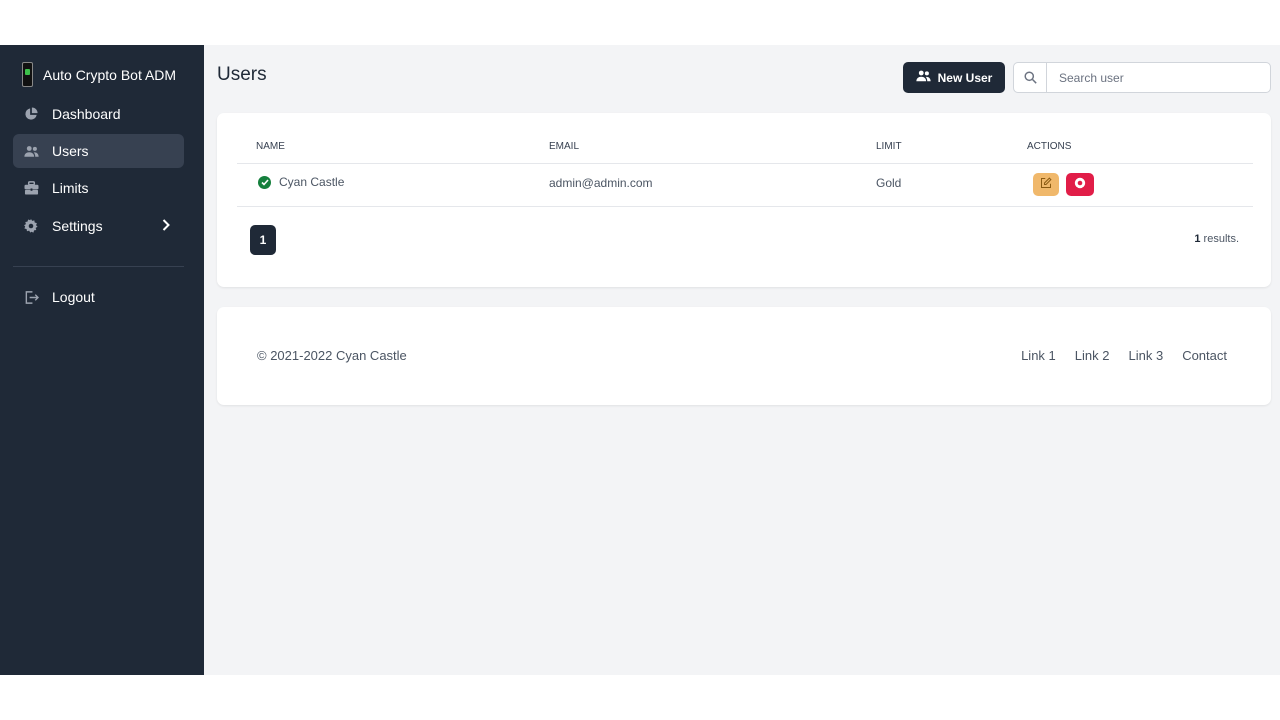 The image size is (1280, 720). Describe the element at coordinates (1219, 239) in the screenshot. I see `results-label: results.` at that location.